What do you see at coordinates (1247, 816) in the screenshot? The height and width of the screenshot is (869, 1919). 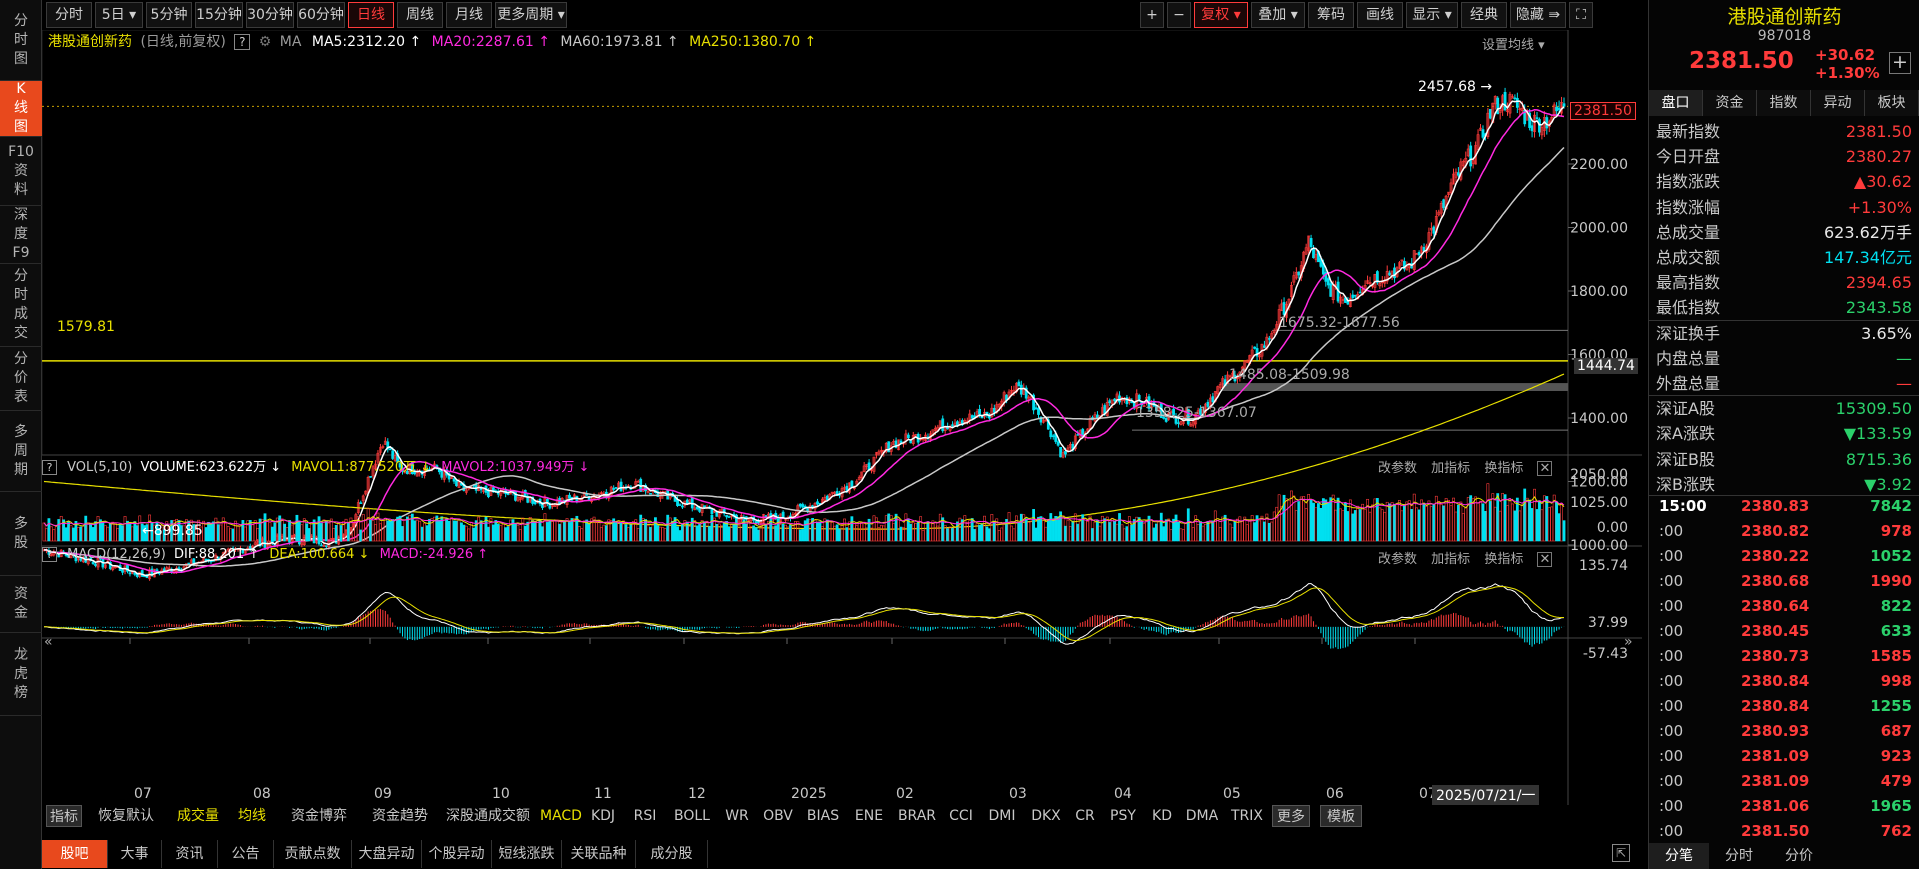 I see `indicator-tab-23: TRIX` at bounding box center [1247, 816].